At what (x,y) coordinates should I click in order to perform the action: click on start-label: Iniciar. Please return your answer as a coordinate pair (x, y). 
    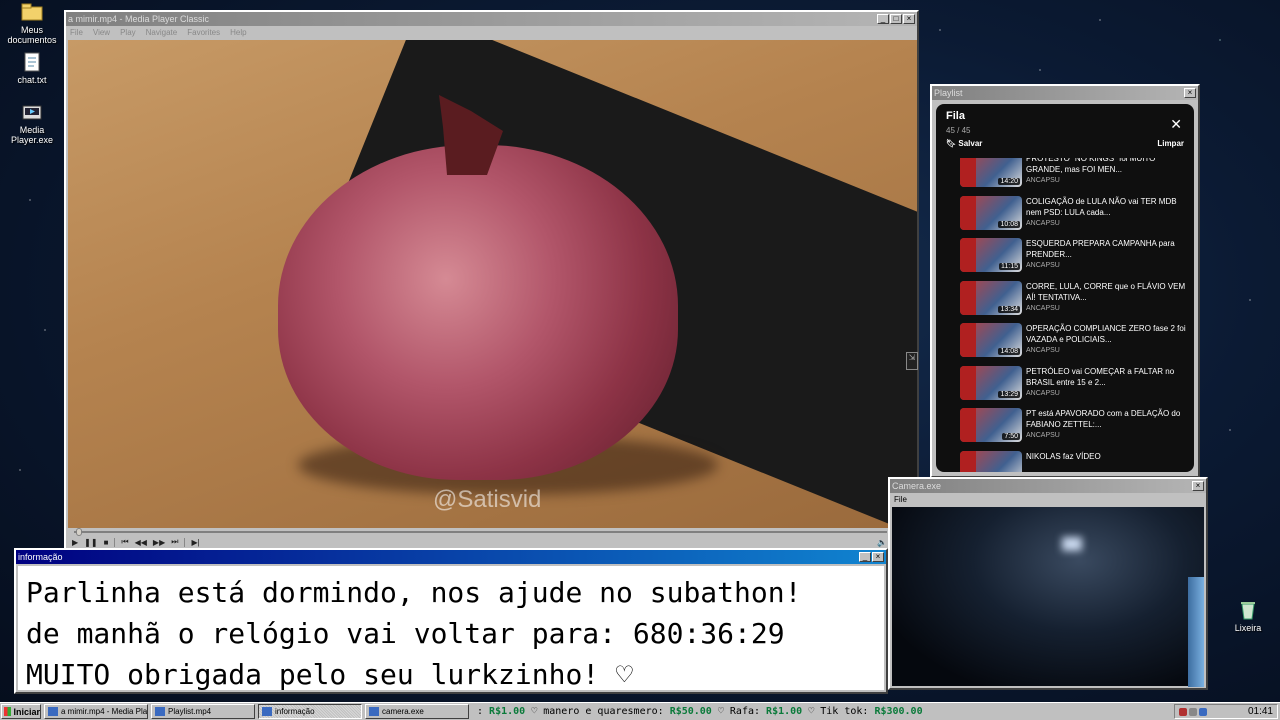
    Looking at the image, I should click on (26, 711).